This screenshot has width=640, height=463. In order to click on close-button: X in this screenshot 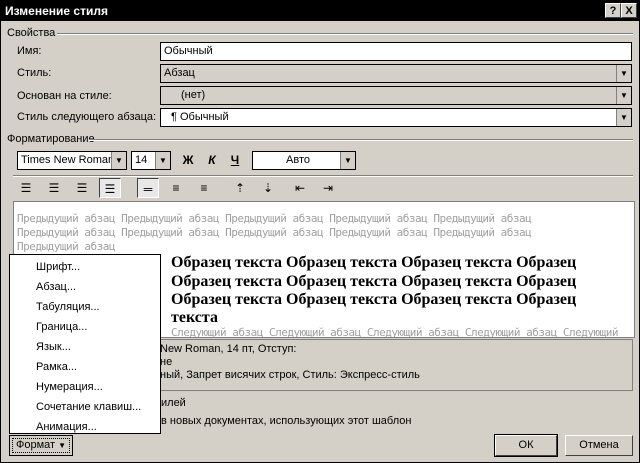, I will do `click(629, 10)`.